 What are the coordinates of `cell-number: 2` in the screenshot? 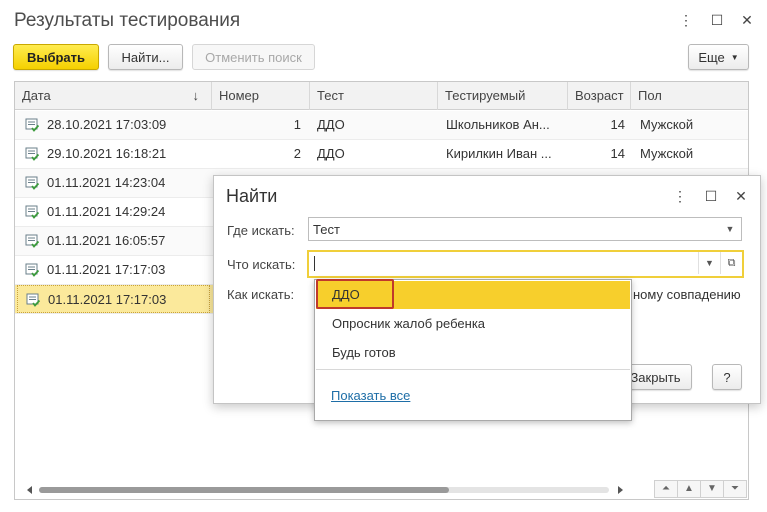 It's located at (297, 153).